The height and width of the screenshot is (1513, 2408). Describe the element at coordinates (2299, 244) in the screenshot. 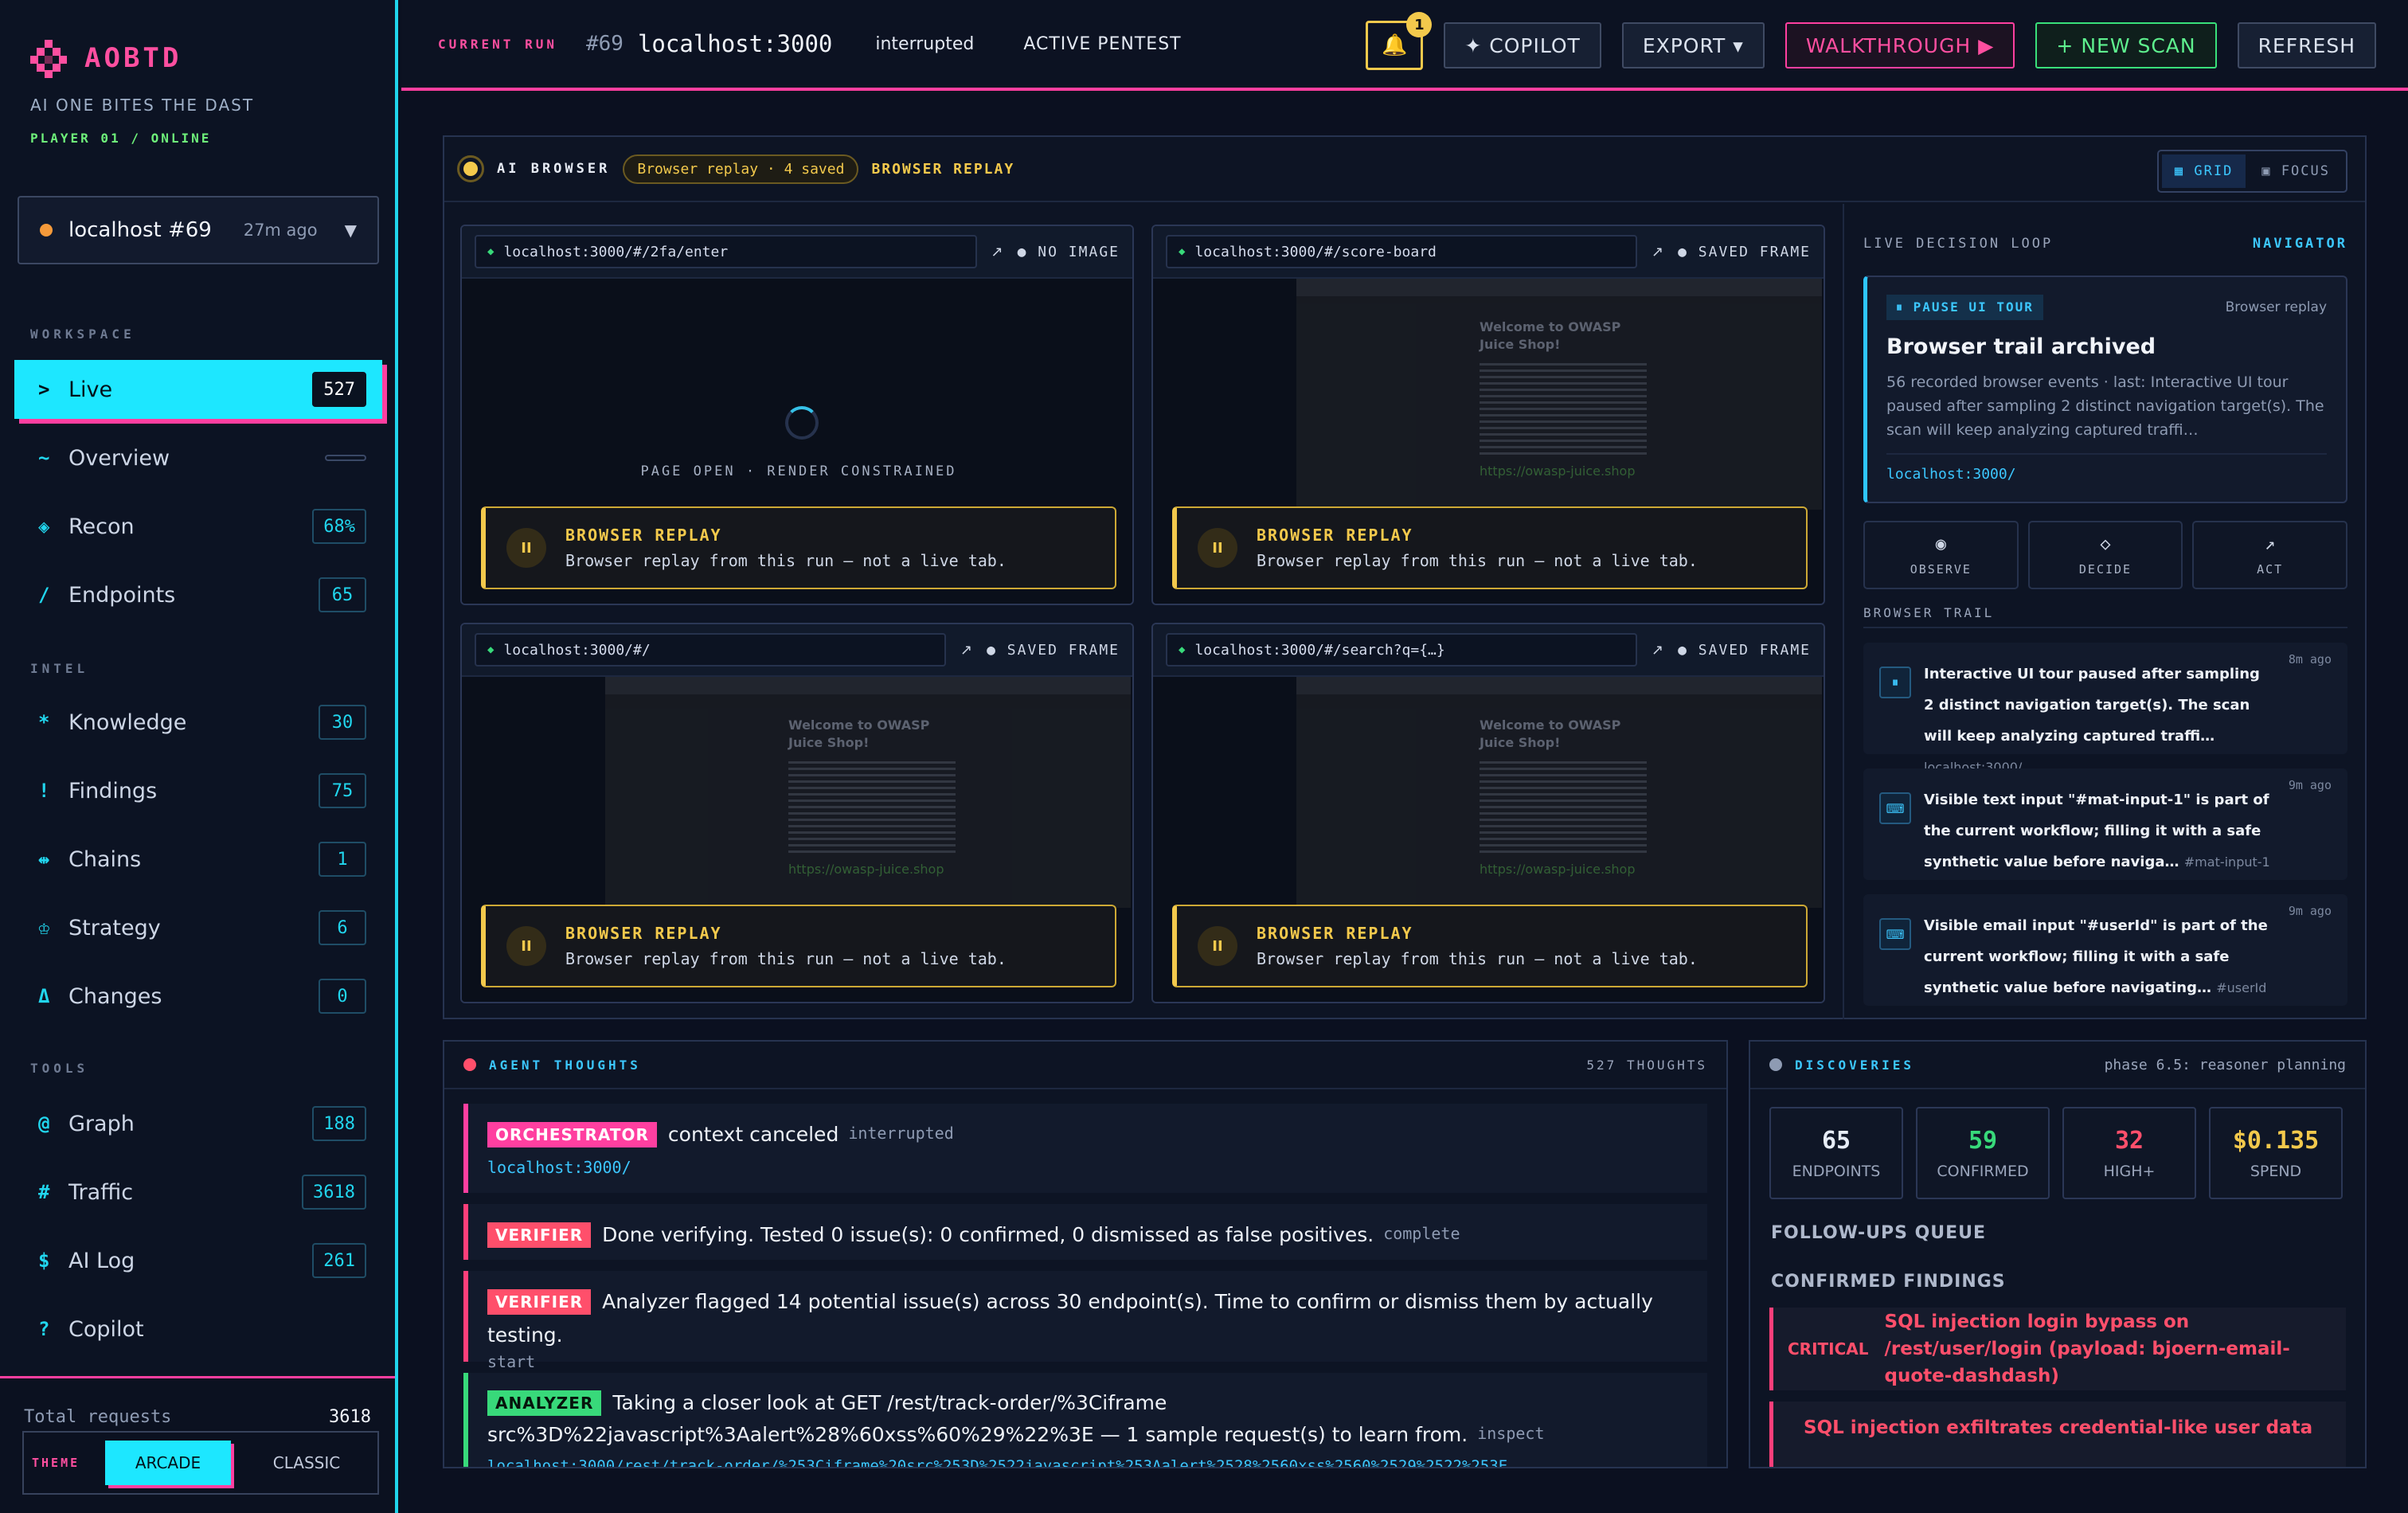

I see `loop-role: NAVIGATOR` at that location.